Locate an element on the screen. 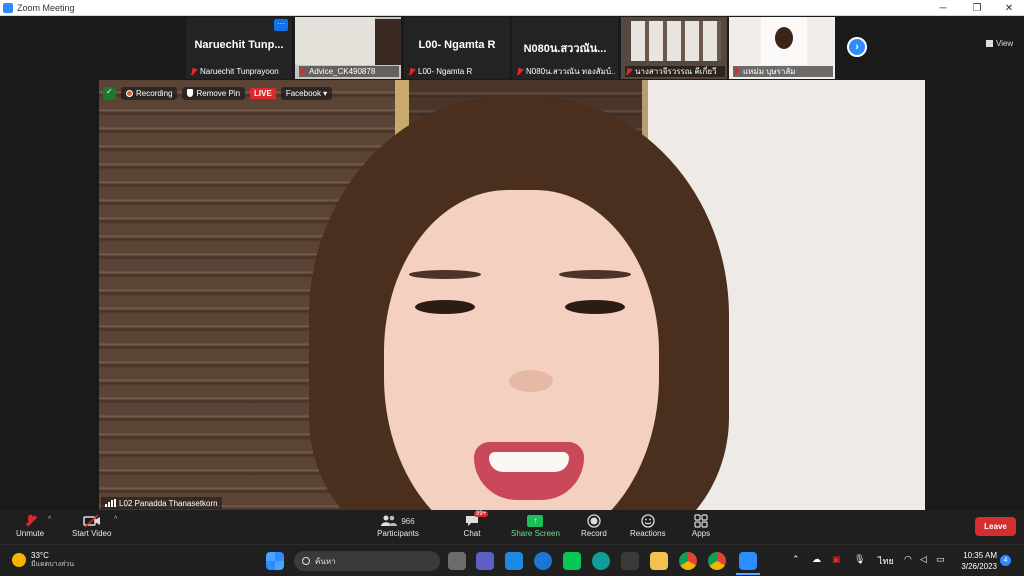 The image size is (1024, 576). chrome-icon is located at coordinates (688, 561).